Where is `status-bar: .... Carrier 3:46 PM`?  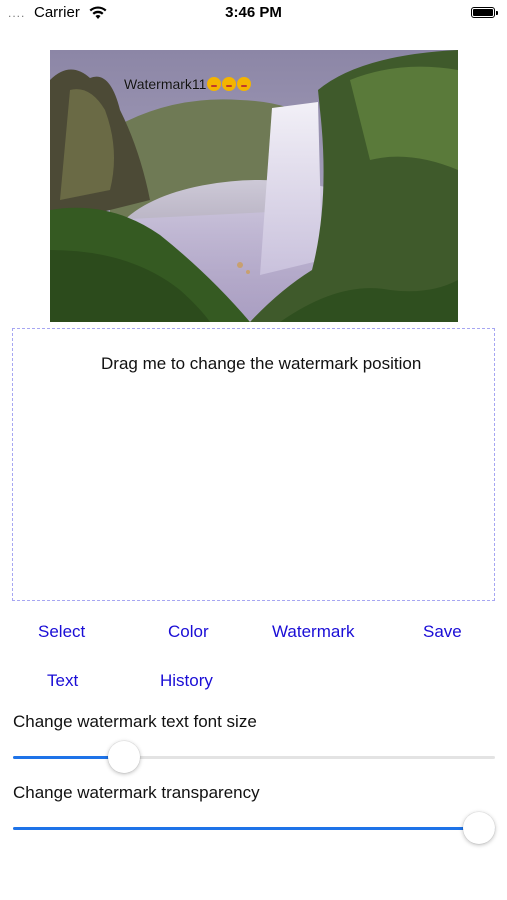 status-bar: .... Carrier 3:46 PM is located at coordinates (253, 14).